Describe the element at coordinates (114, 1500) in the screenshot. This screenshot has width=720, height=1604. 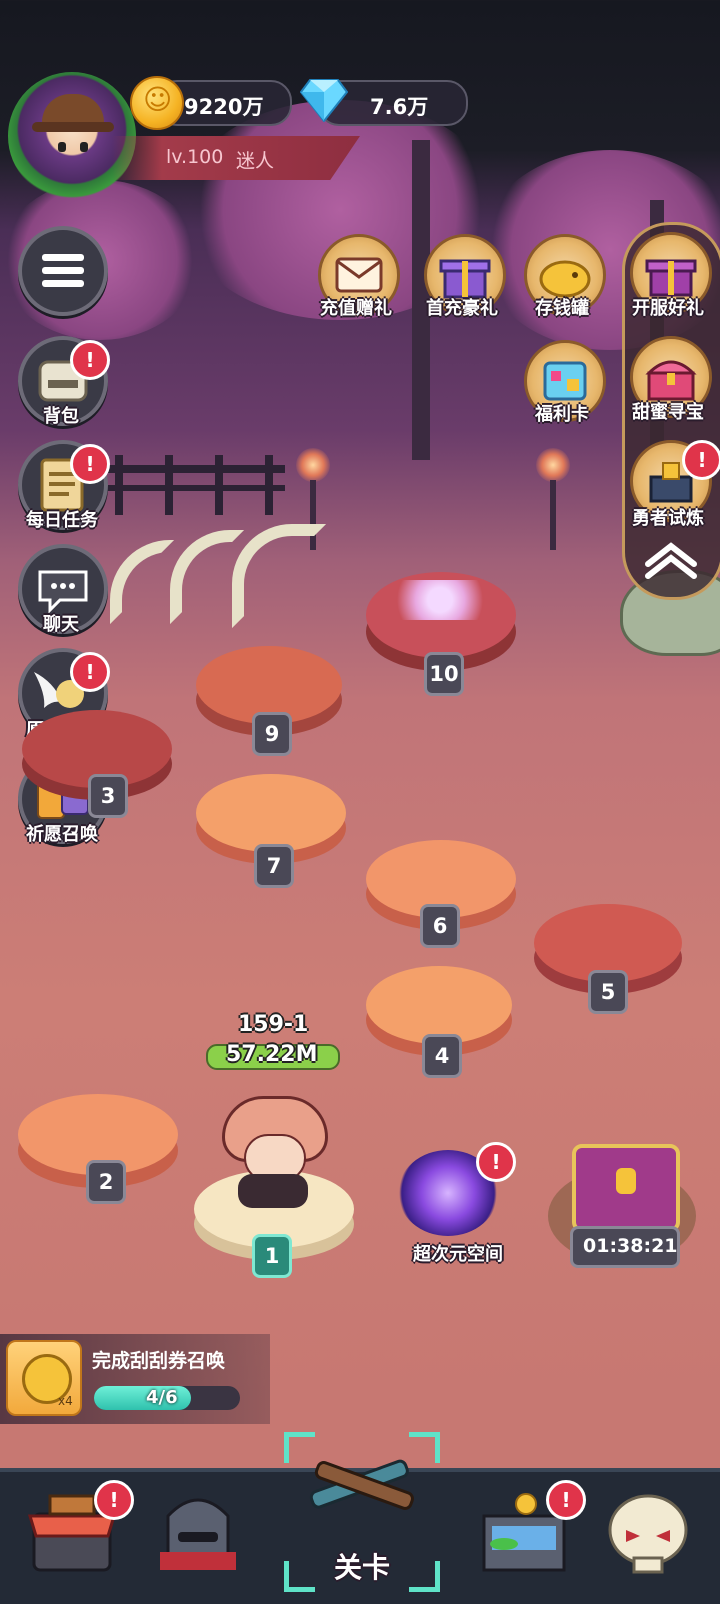
I see `shop-alert-badge` at that location.